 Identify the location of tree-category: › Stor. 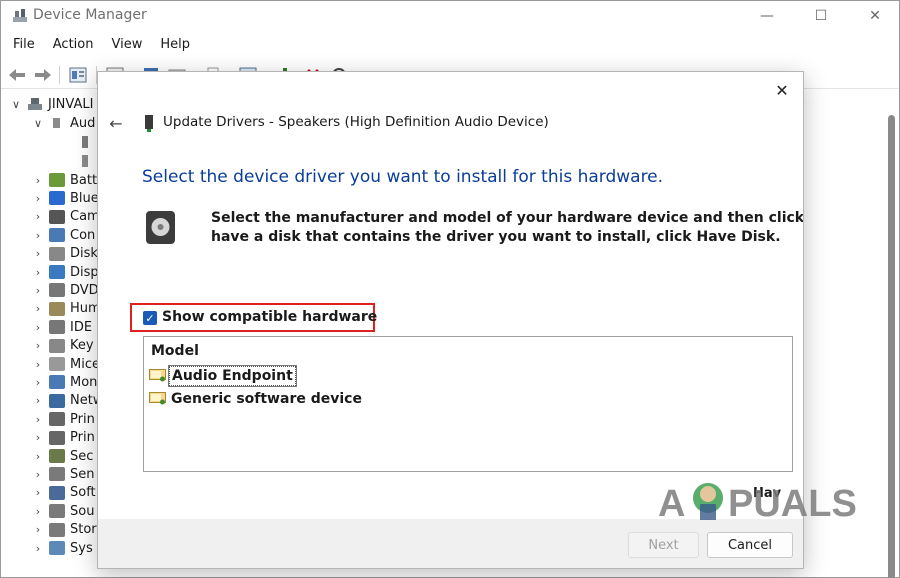
(64, 530).